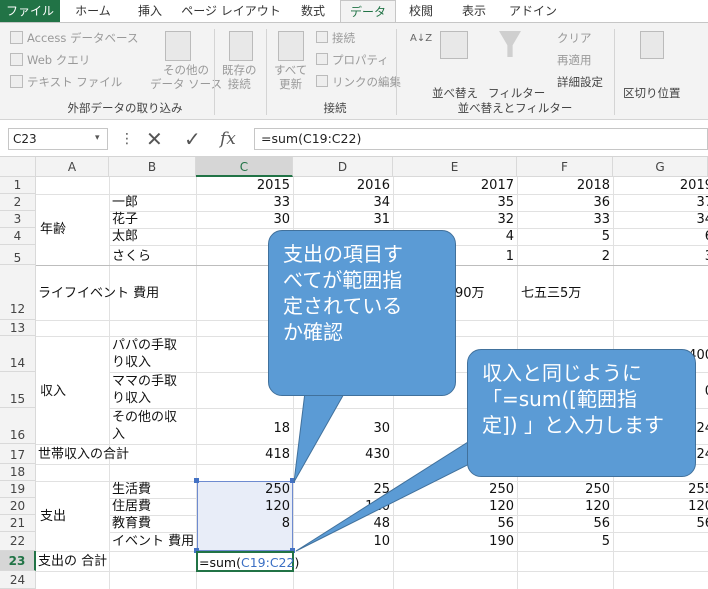 The width and height of the screenshot is (708, 589). Describe the element at coordinates (18, 219) in the screenshot. I see `row-header: 3` at that location.